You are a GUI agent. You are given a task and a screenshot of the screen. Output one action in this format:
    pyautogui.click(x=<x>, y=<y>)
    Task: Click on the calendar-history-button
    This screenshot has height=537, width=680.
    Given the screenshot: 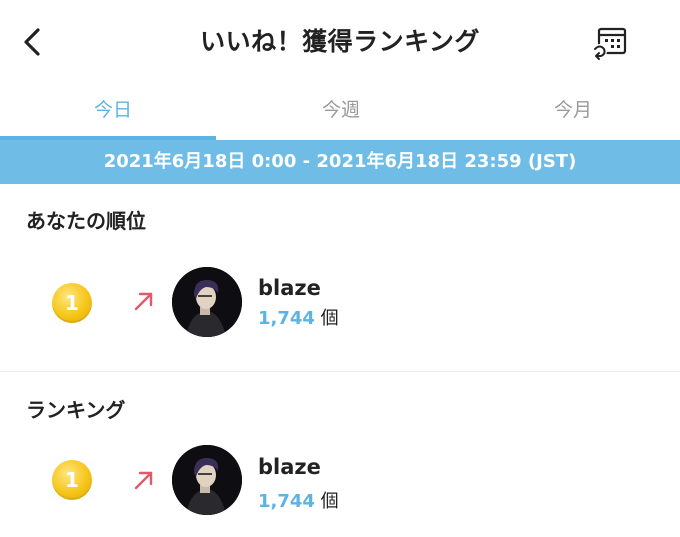 What is the action you would take?
    pyautogui.click(x=610, y=43)
    